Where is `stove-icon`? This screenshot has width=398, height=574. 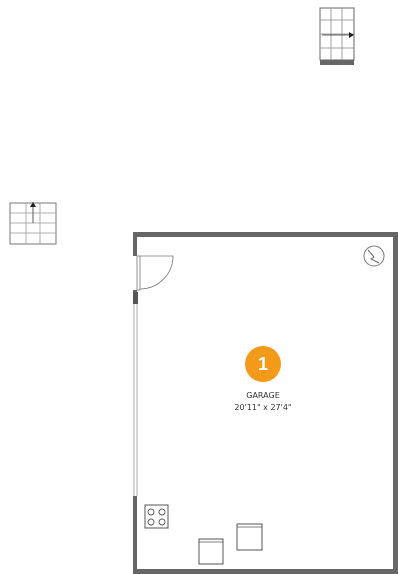
stove-icon is located at coordinates (156, 516).